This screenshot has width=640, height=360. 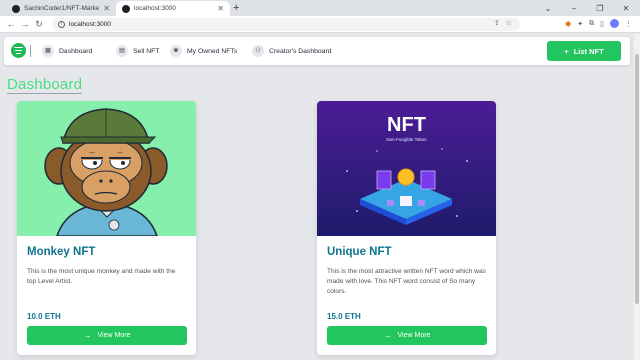 What do you see at coordinates (566, 51) in the screenshot?
I see `plus-icon: +` at bounding box center [566, 51].